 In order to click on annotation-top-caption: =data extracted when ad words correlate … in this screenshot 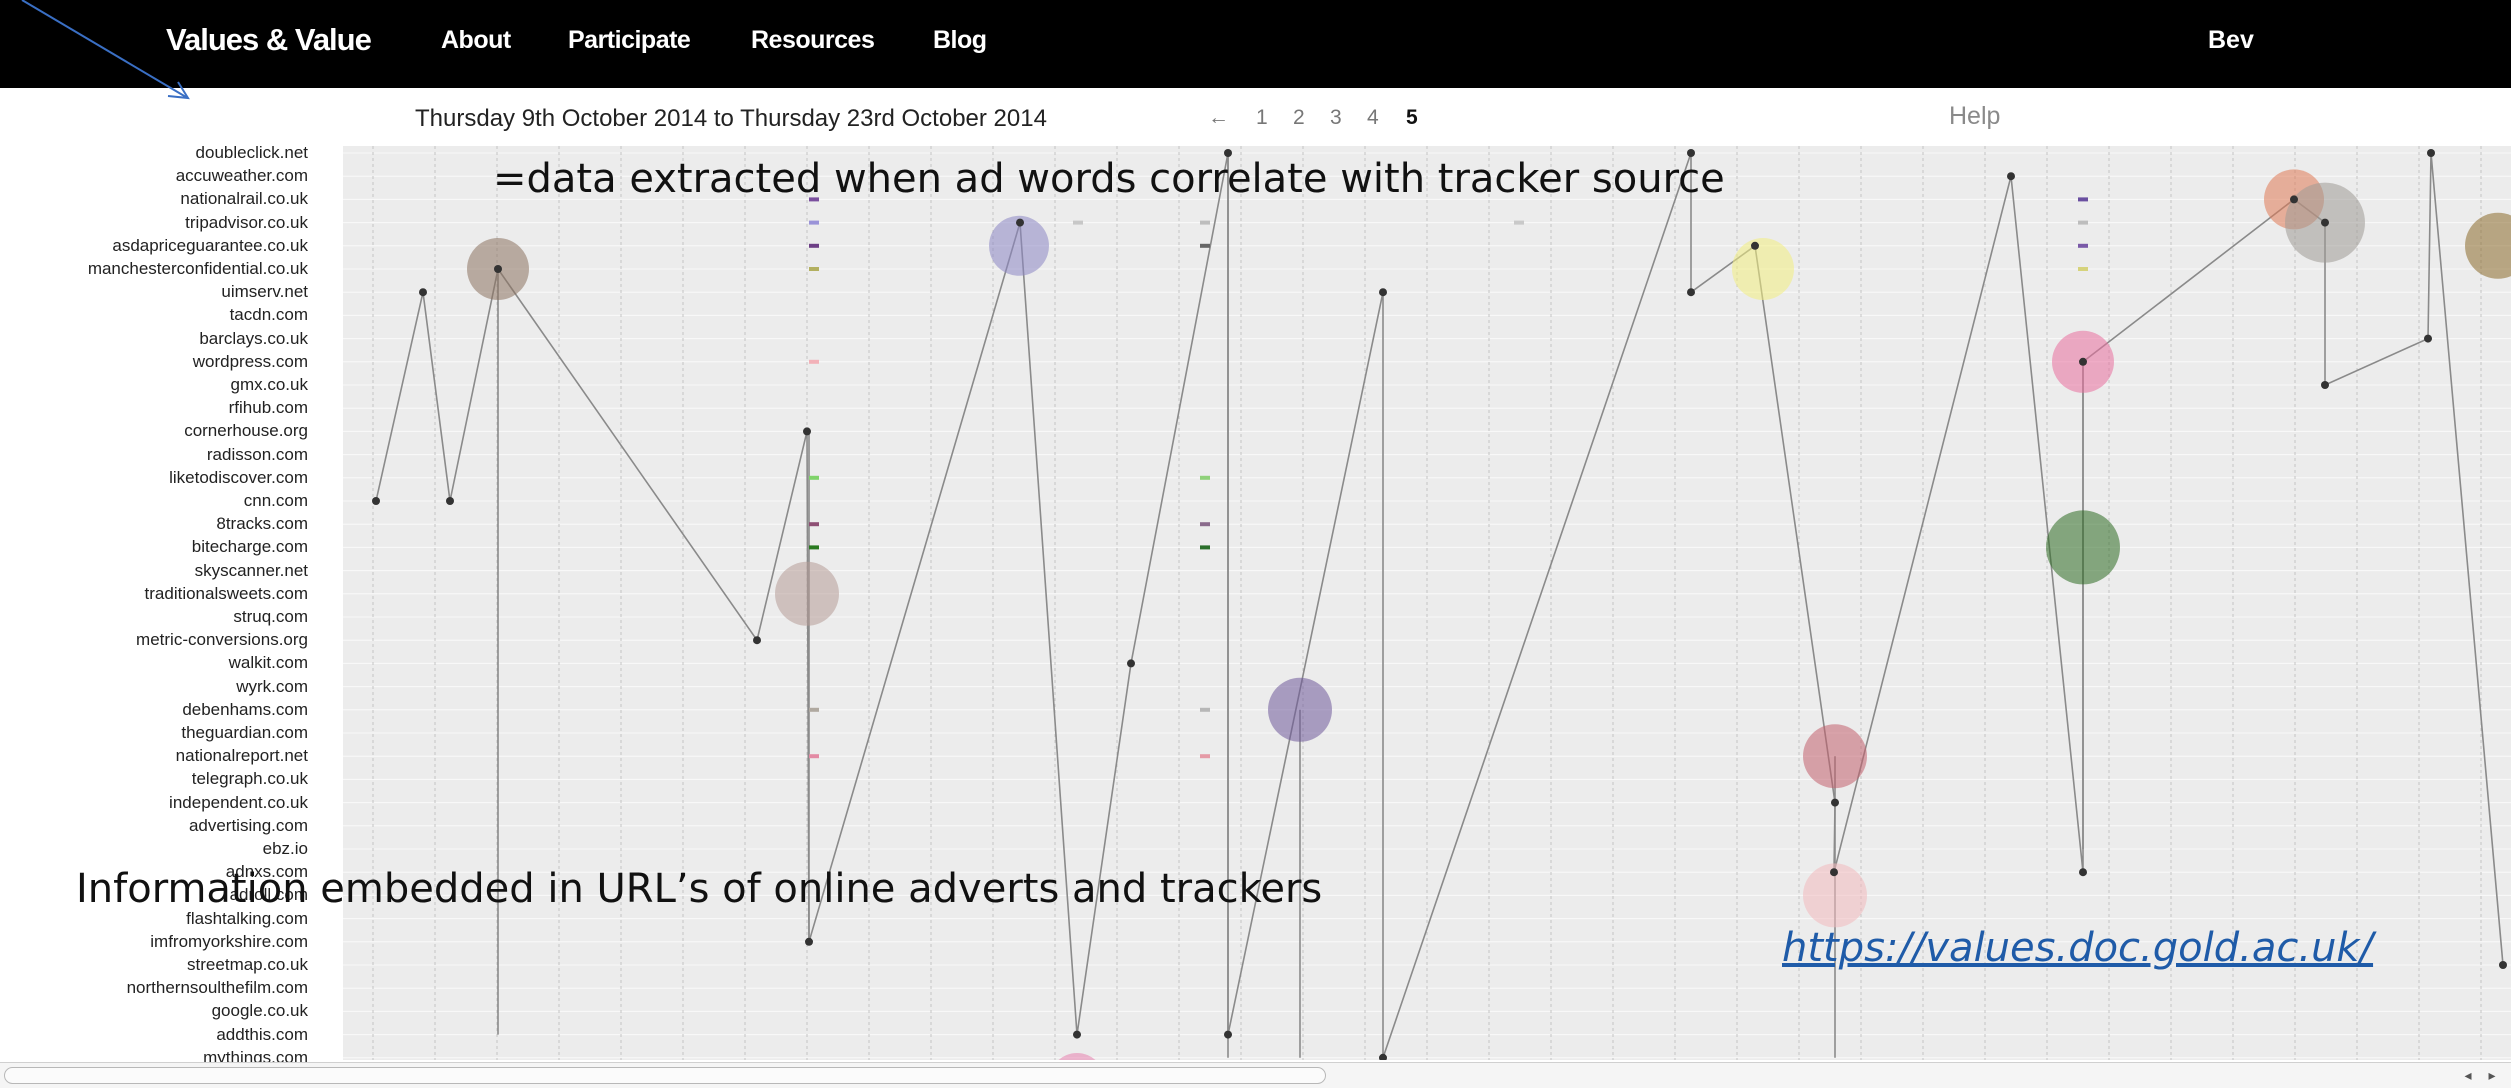, I will do `click(1109, 179)`.